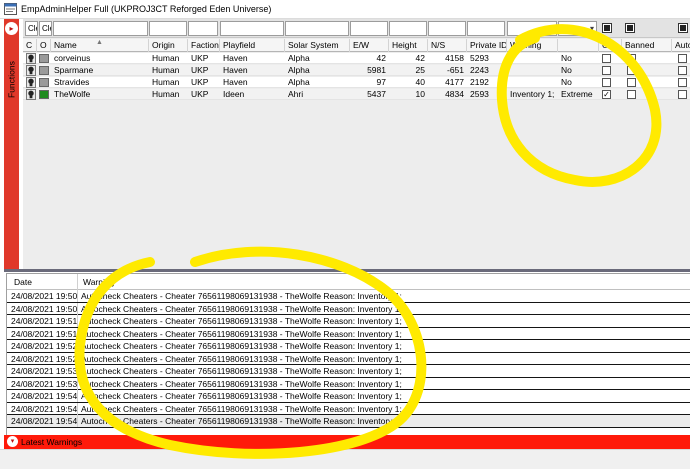 The width and height of the screenshot is (690, 469). Describe the element at coordinates (683, 28) in the screenshot. I see `filter-autoban-checkbox` at that location.